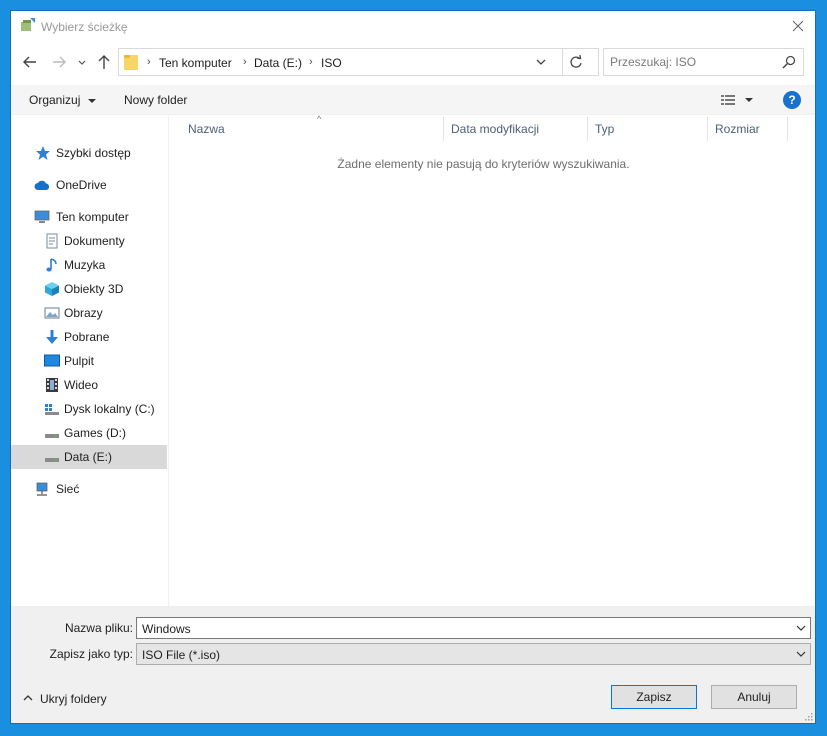 This screenshot has height=736, width=827. I want to click on organize-button: Organizuj, so click(62, 100).